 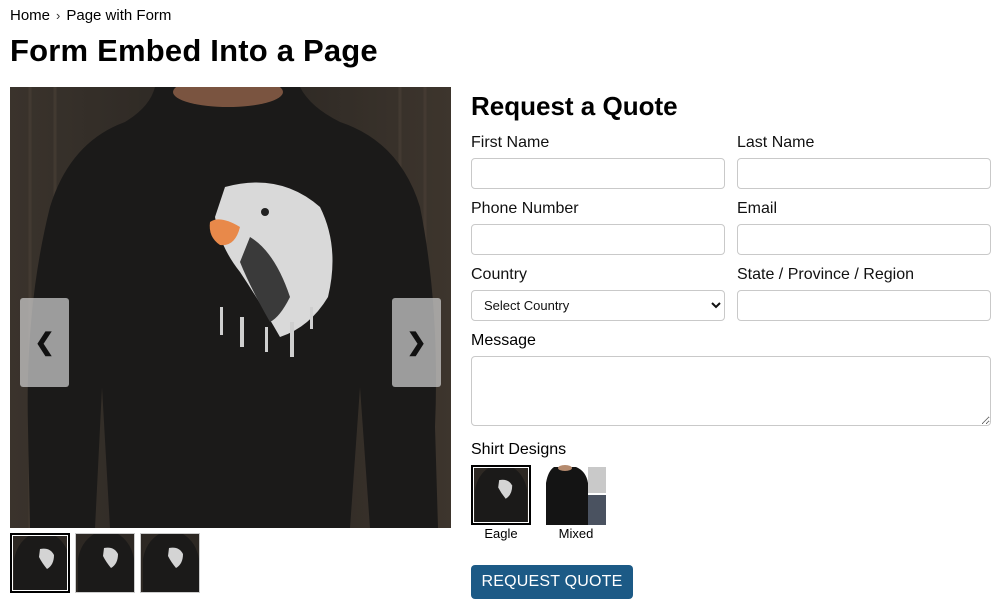 I want to click on first-name-input, so click(x=598, y=173).